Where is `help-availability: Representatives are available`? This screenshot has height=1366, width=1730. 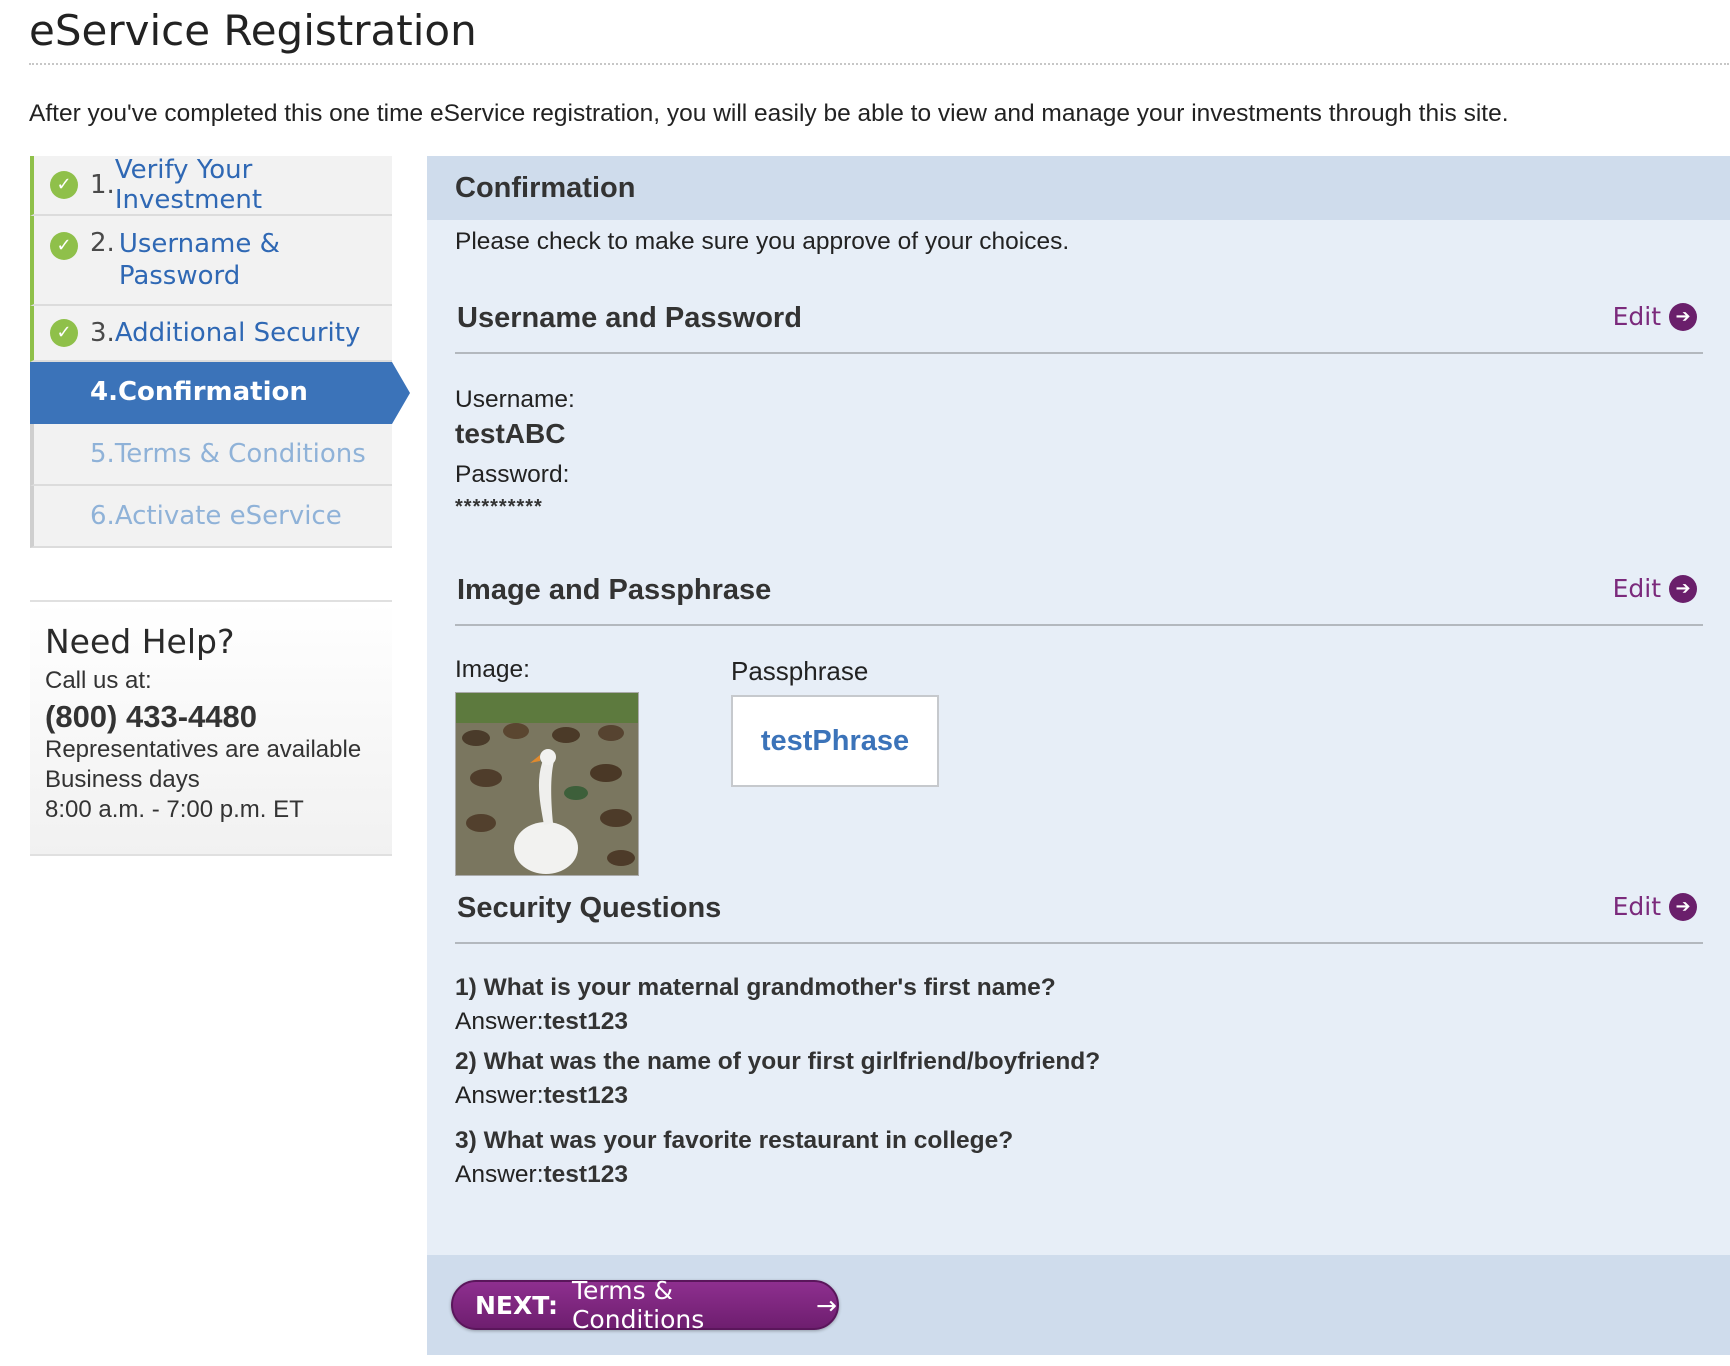
help-availability: Representatives are available is located at coordinates (203, 749).